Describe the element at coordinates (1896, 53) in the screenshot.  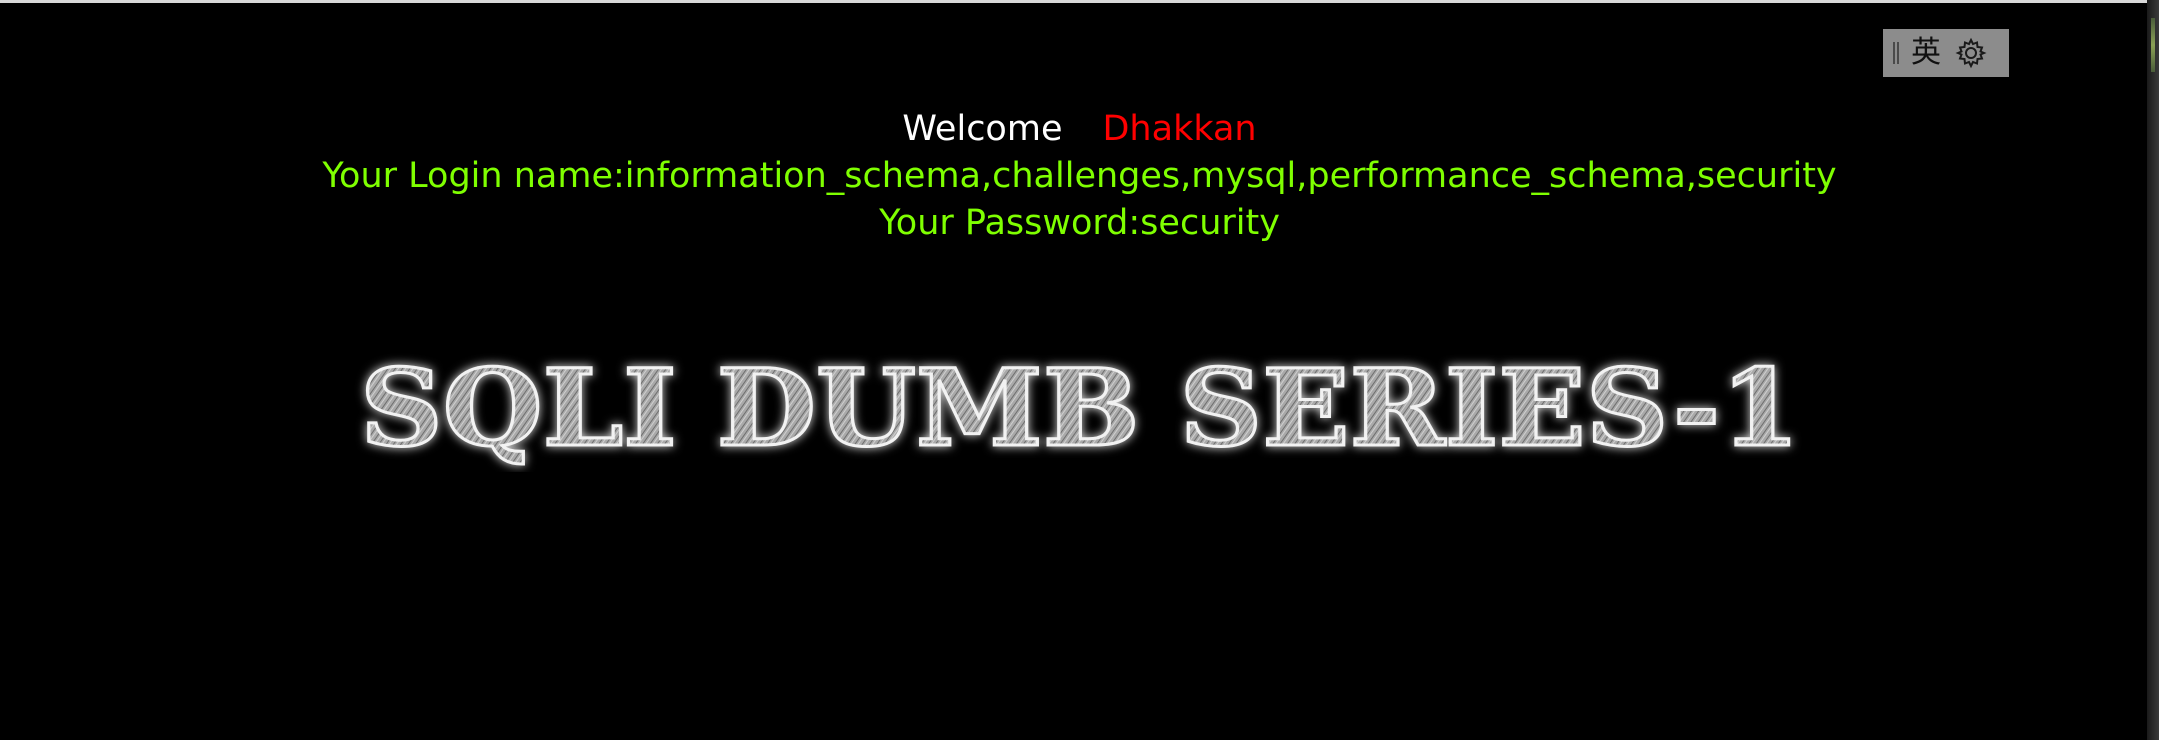
I see `grip-handle-icon` at that location.